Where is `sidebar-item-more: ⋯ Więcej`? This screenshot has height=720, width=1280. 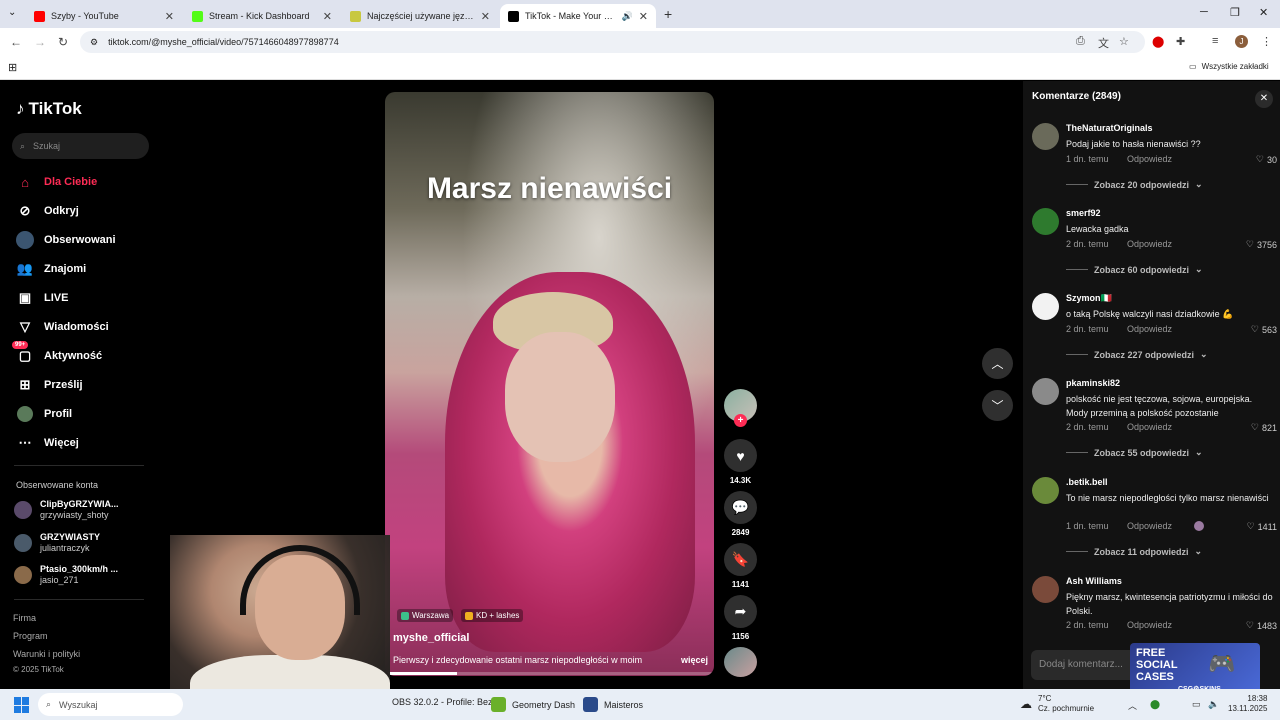 sidebar-item-more: ⋯ Więcej is located at coordinates (47, 443).